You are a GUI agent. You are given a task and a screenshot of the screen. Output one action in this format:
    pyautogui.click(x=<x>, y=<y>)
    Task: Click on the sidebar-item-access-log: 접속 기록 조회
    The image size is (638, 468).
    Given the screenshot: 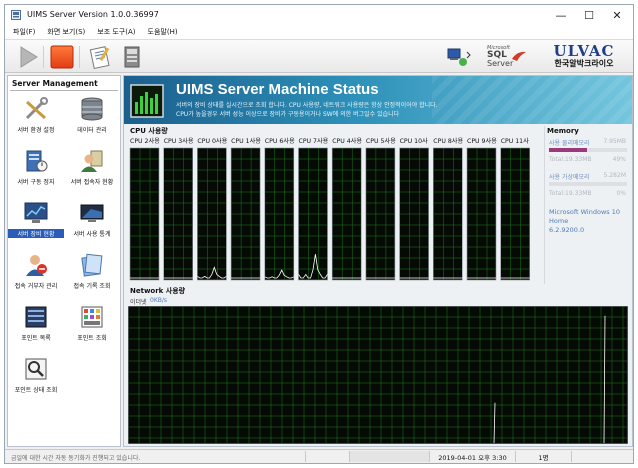 What is the action you would take?
    pyautogui.click(x=92, y=275)
    